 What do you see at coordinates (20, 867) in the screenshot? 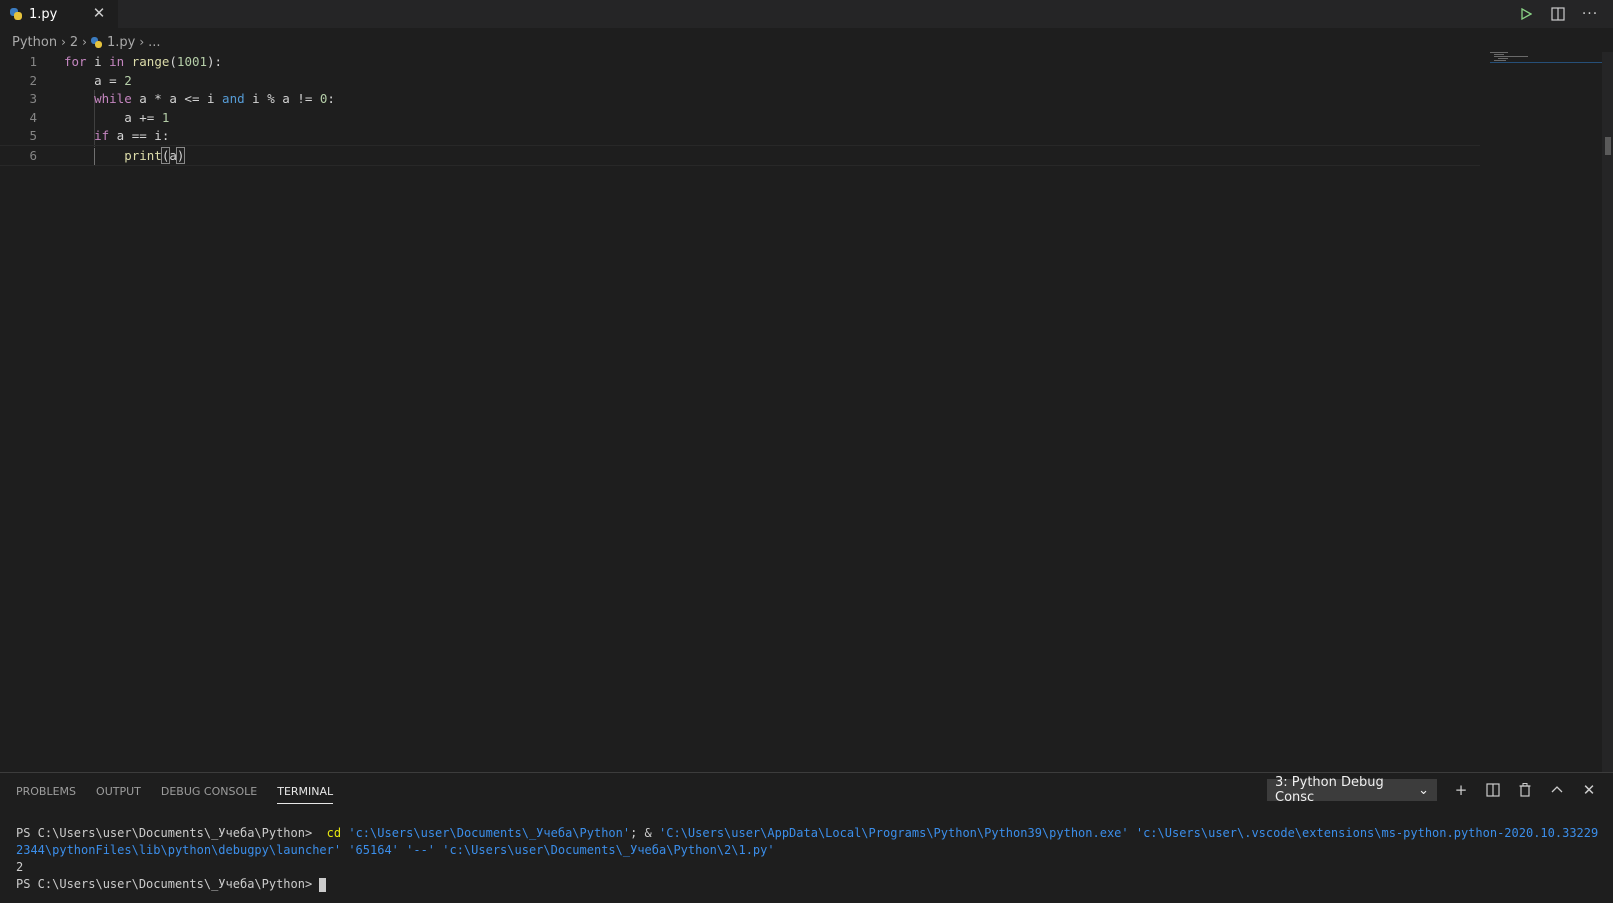
I see `terminal-output-line: 2` at bounding box center [20, 867].